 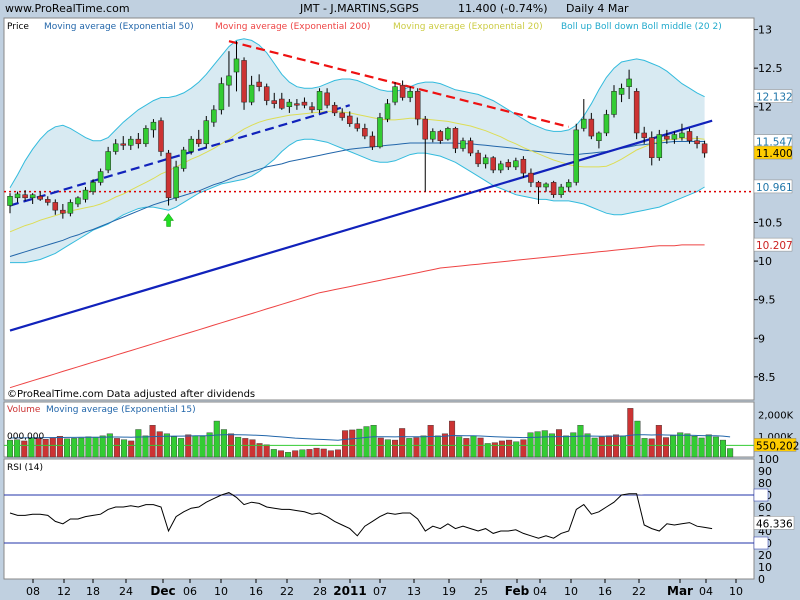 What do you see at coordinates (414, 591) in the screenshot?
I see `xtick-label: 13` at bounding box center [414, 591].